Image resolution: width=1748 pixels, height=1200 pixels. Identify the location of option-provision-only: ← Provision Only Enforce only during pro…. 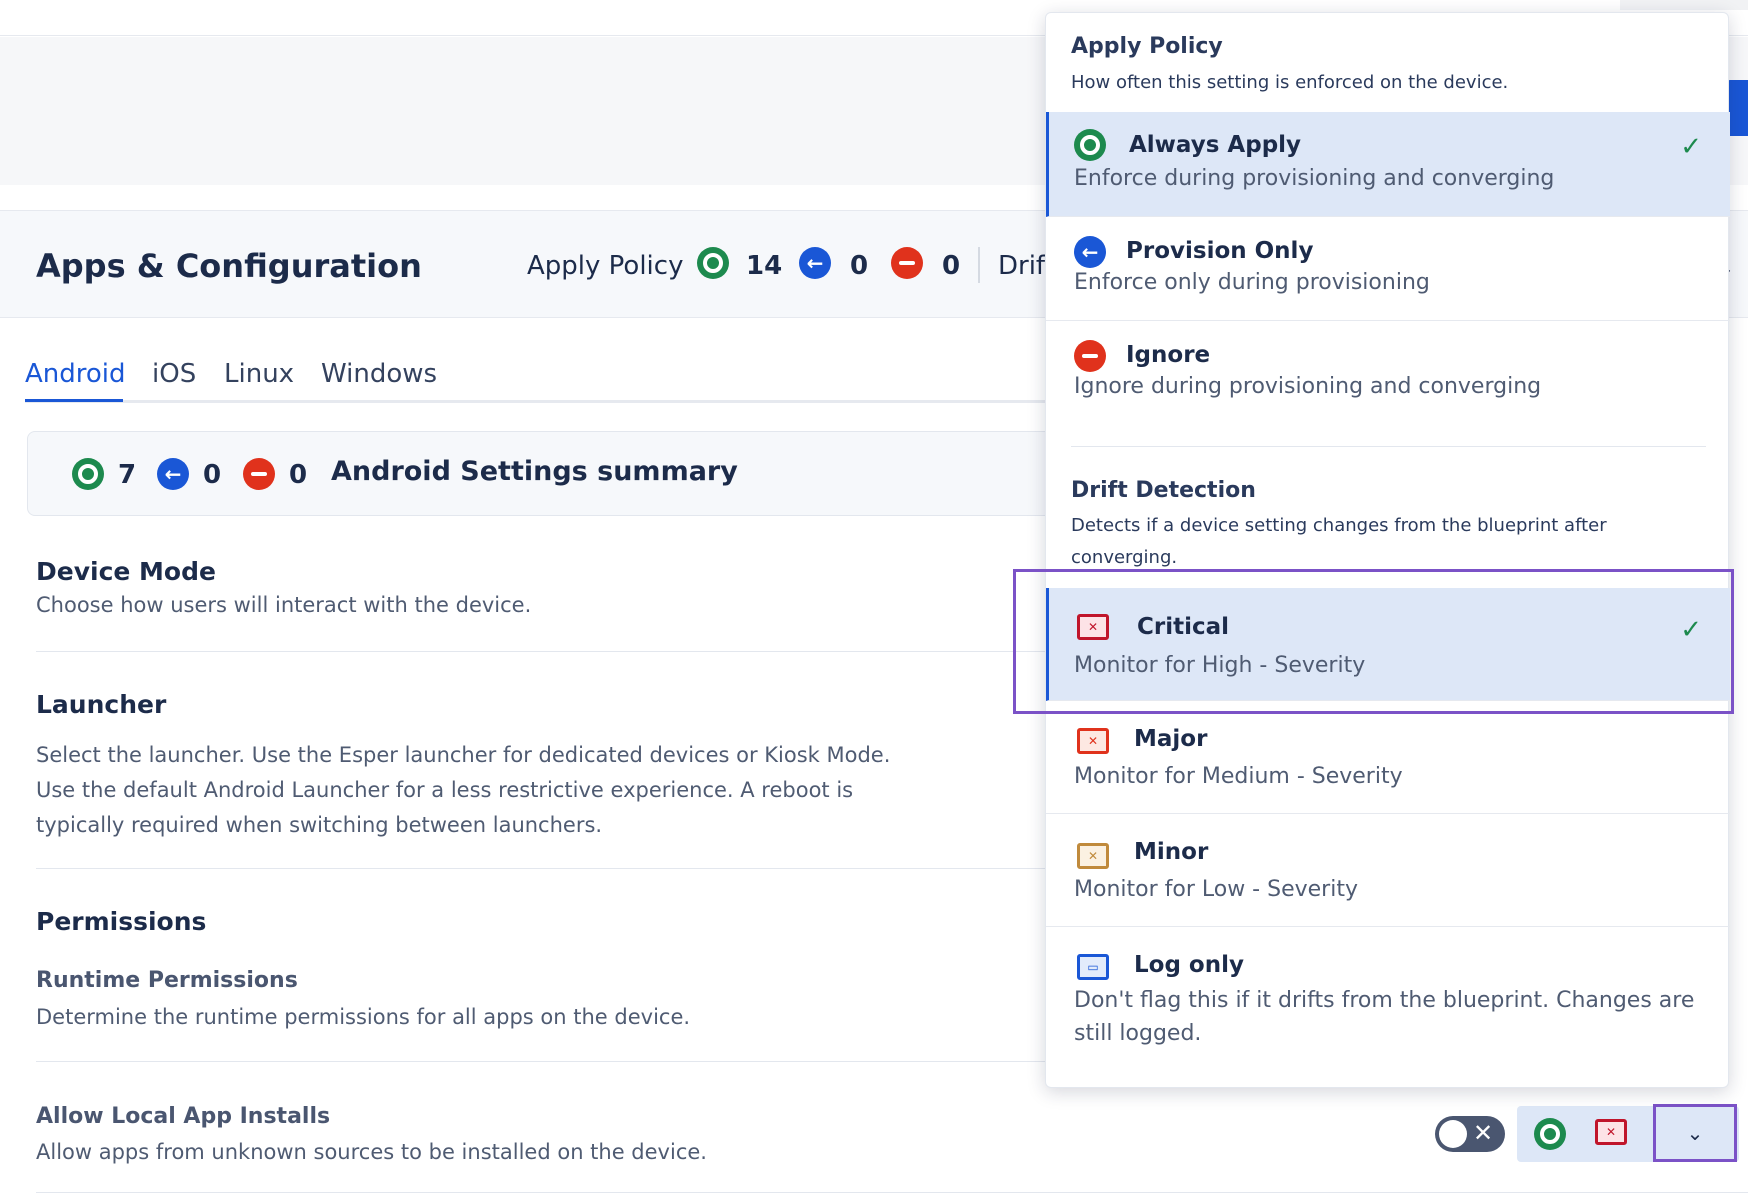
(1388, 269).